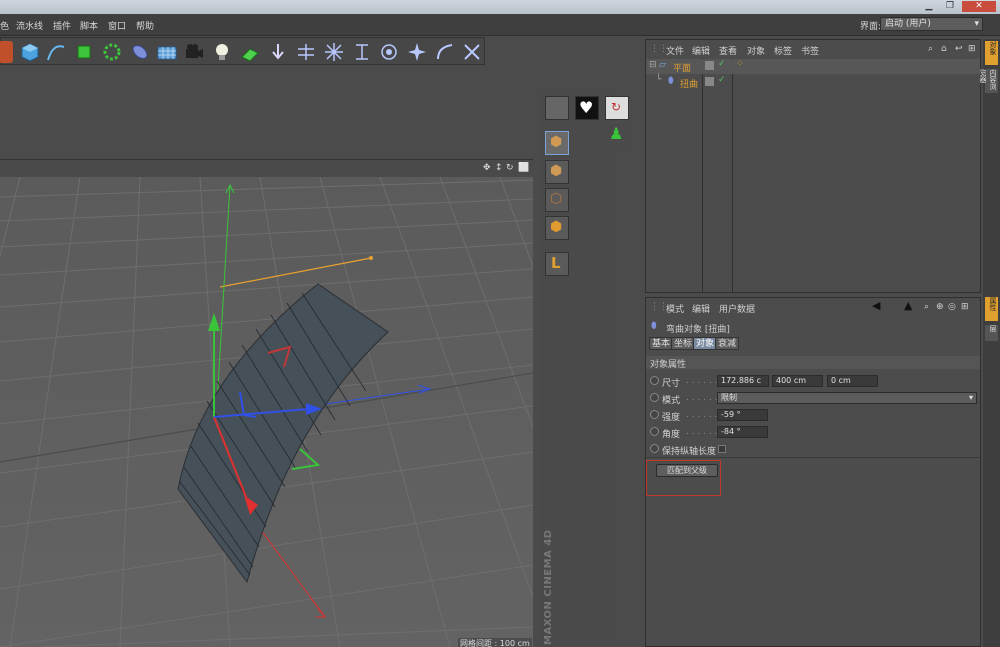 This screenshot has width=1000, height=647. I want to click on timeline-icon: ↻, so click(617, 108).